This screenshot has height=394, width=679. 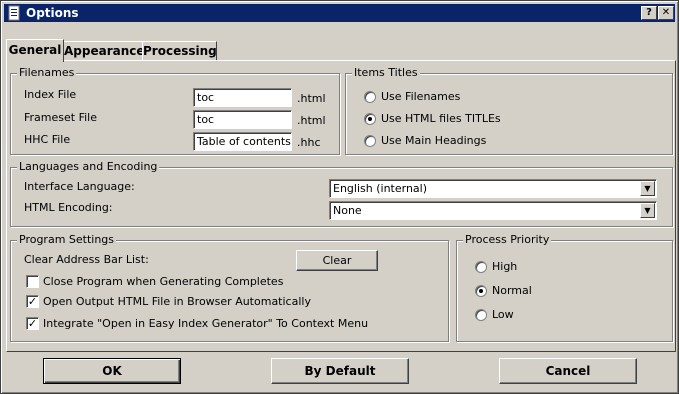 What do you see at coordinates (340, 371) in the screenshot?
I see `by-default-button: By Default` at bounding box center [340, 371].